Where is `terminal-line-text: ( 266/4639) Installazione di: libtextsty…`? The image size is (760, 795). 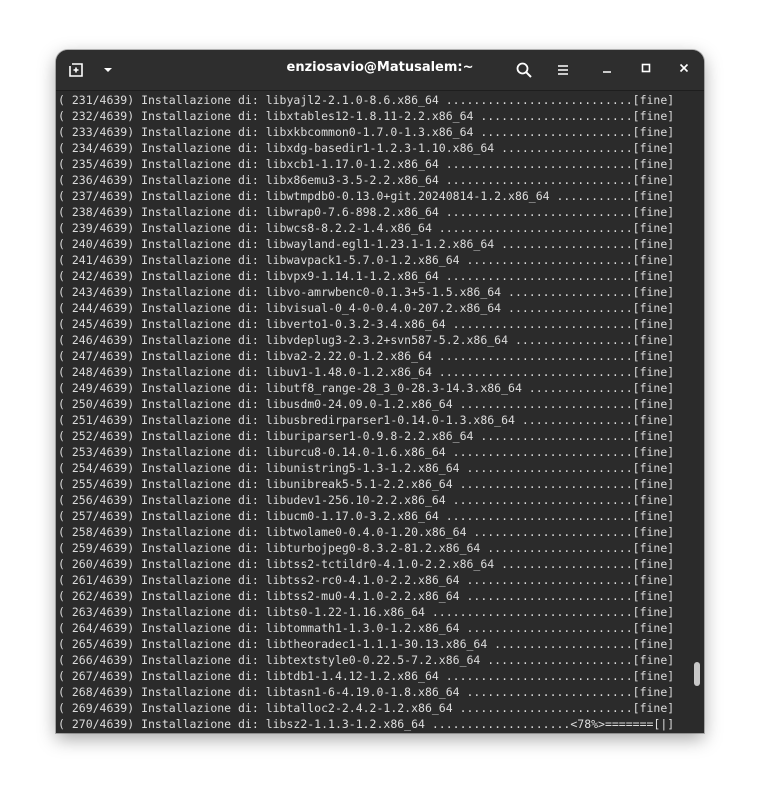
terminal-line-text: ( 266/4639) Installazione di: libtextsty… is located at coordinates (366, 660).